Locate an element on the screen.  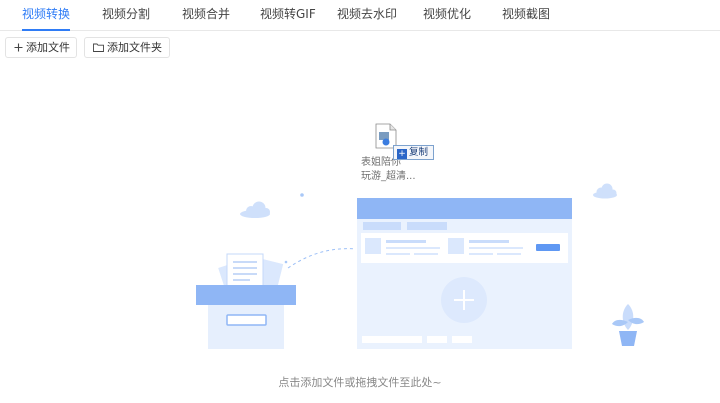
plus-icon: + is located at coordinates (402, 154).